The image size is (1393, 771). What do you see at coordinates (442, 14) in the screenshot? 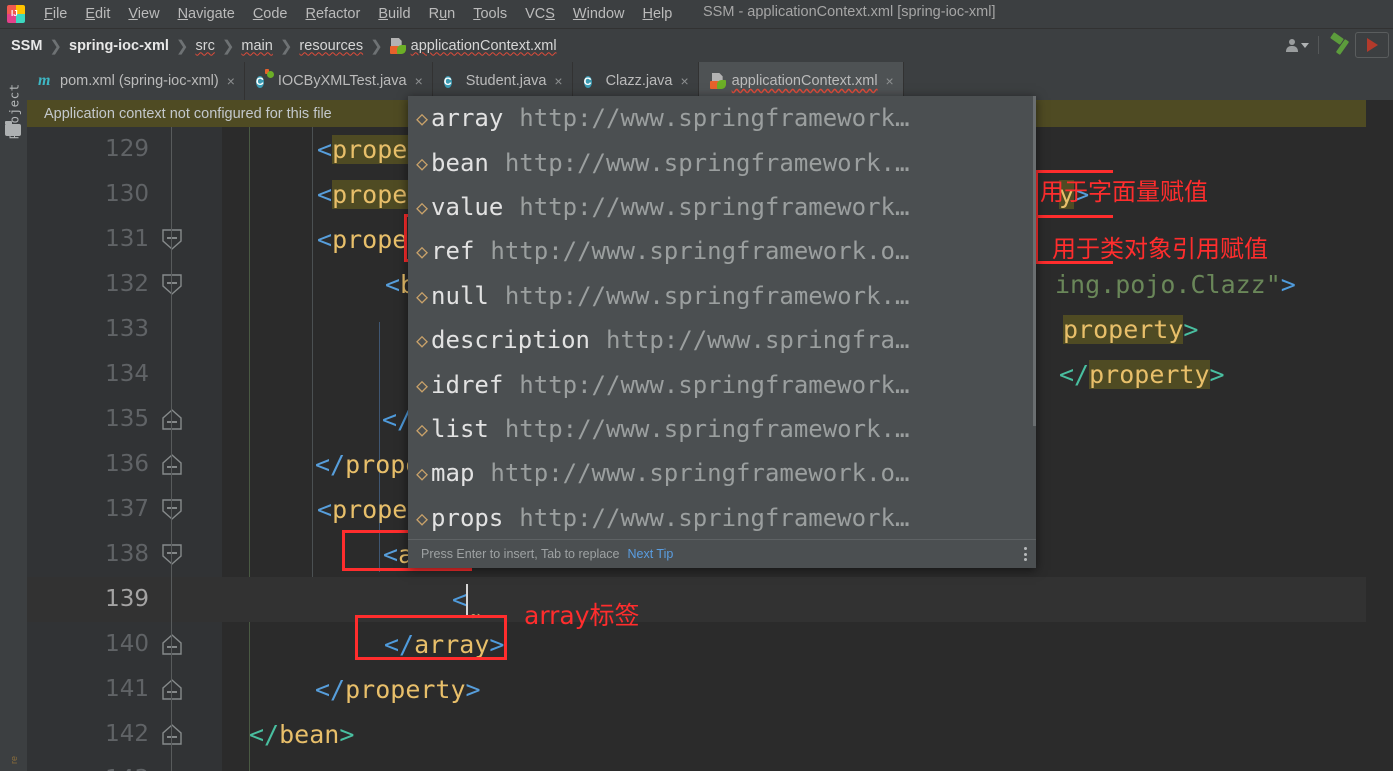
I see `menu-item-run: Run` at bounding box center [442, 14].